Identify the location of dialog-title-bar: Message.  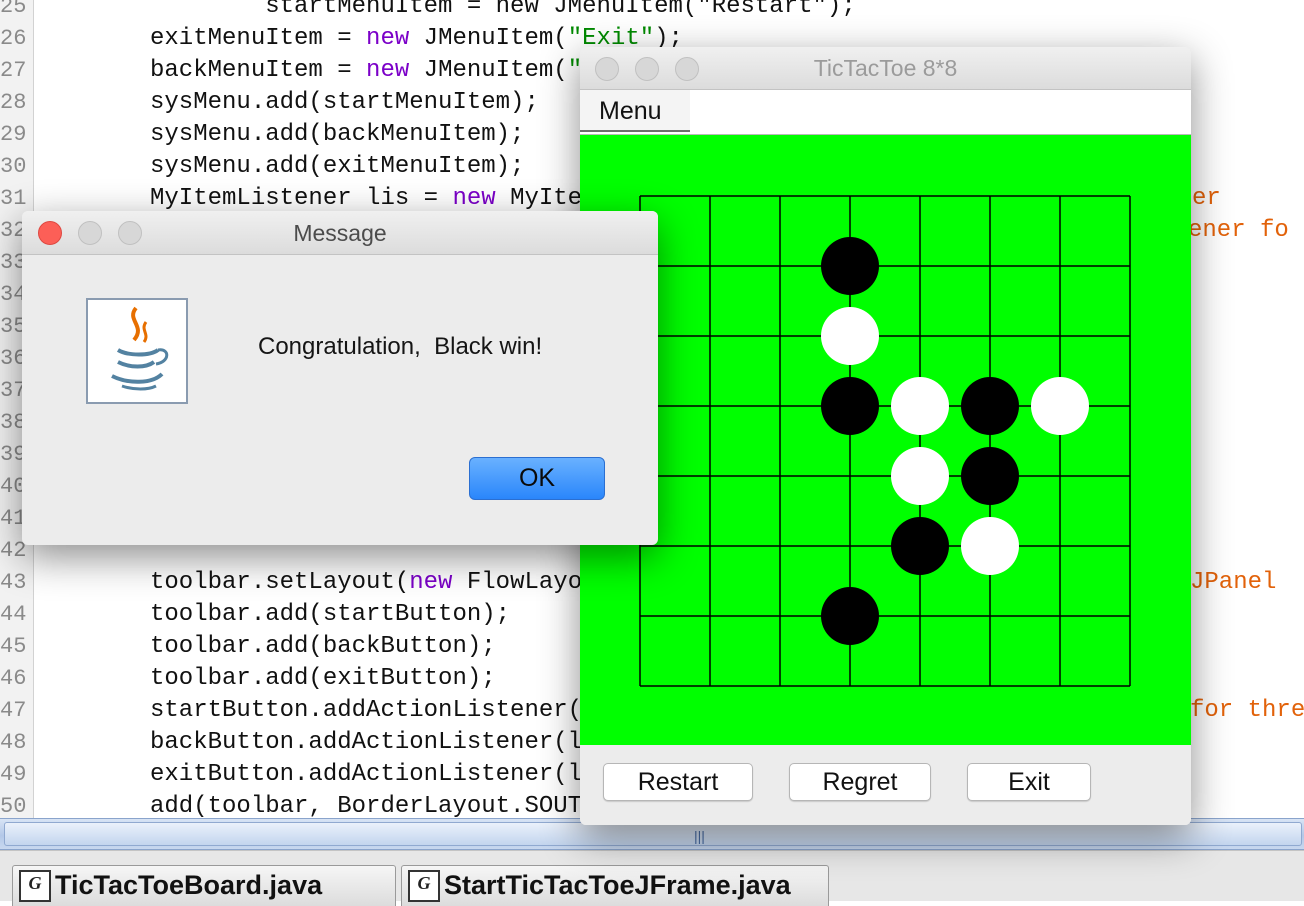
(340, 233).